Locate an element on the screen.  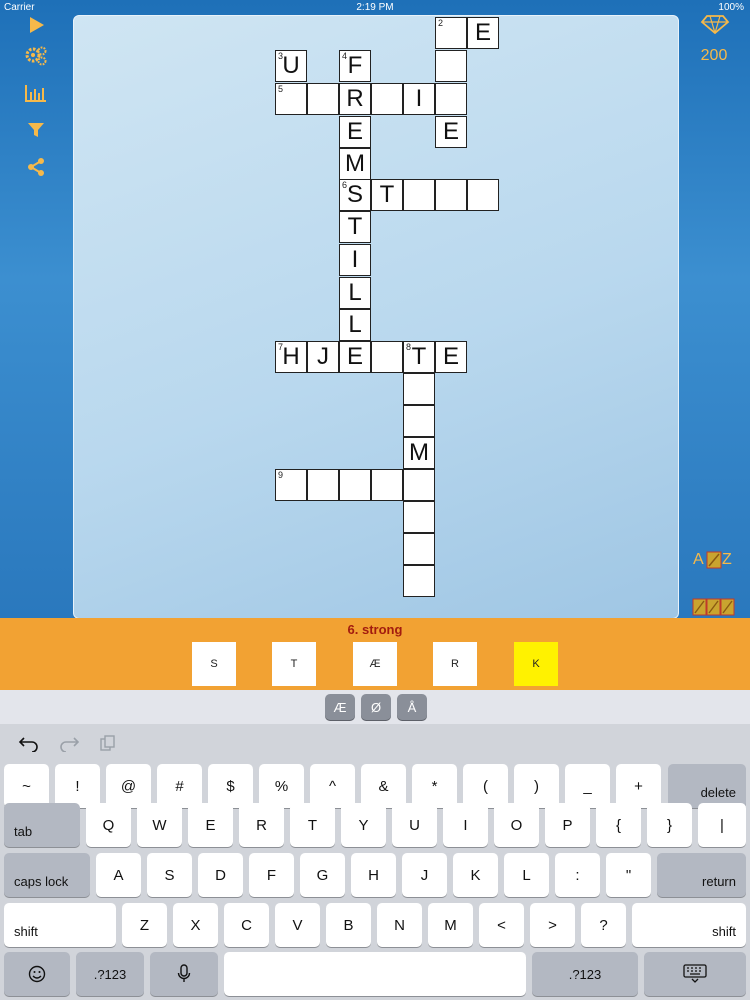
key: { is located at coordinates (618, 825).